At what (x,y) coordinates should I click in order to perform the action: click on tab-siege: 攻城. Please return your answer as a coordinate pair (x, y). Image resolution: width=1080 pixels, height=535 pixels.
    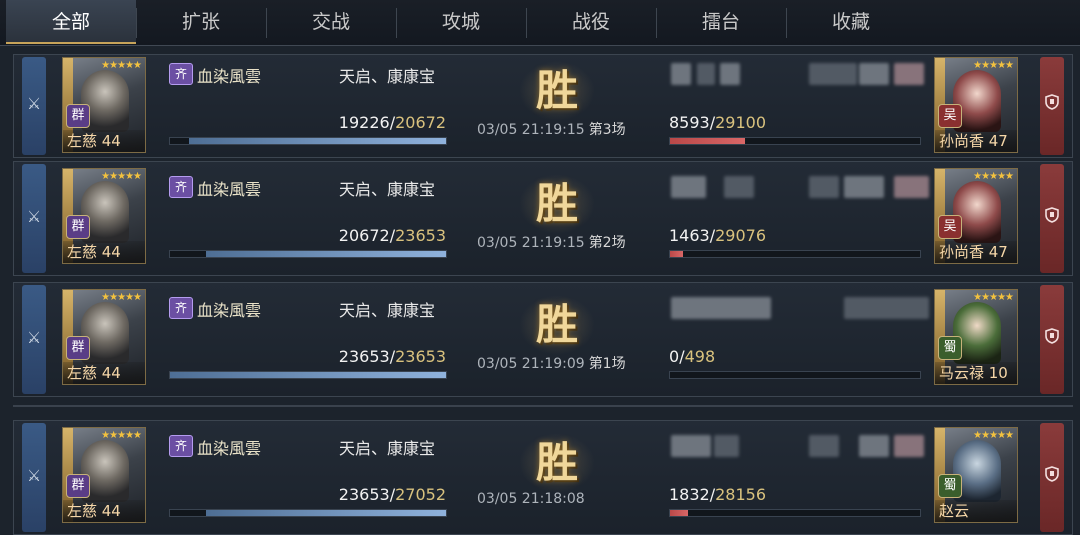
    Looking at the image, I should click on (461, 22).